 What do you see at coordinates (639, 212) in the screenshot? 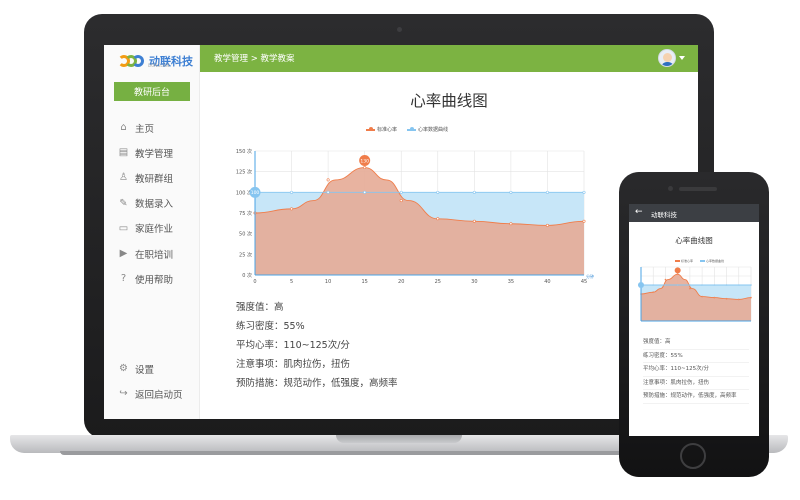
I see `back-arrow-icon: ←` at bounding box center [639, 212].